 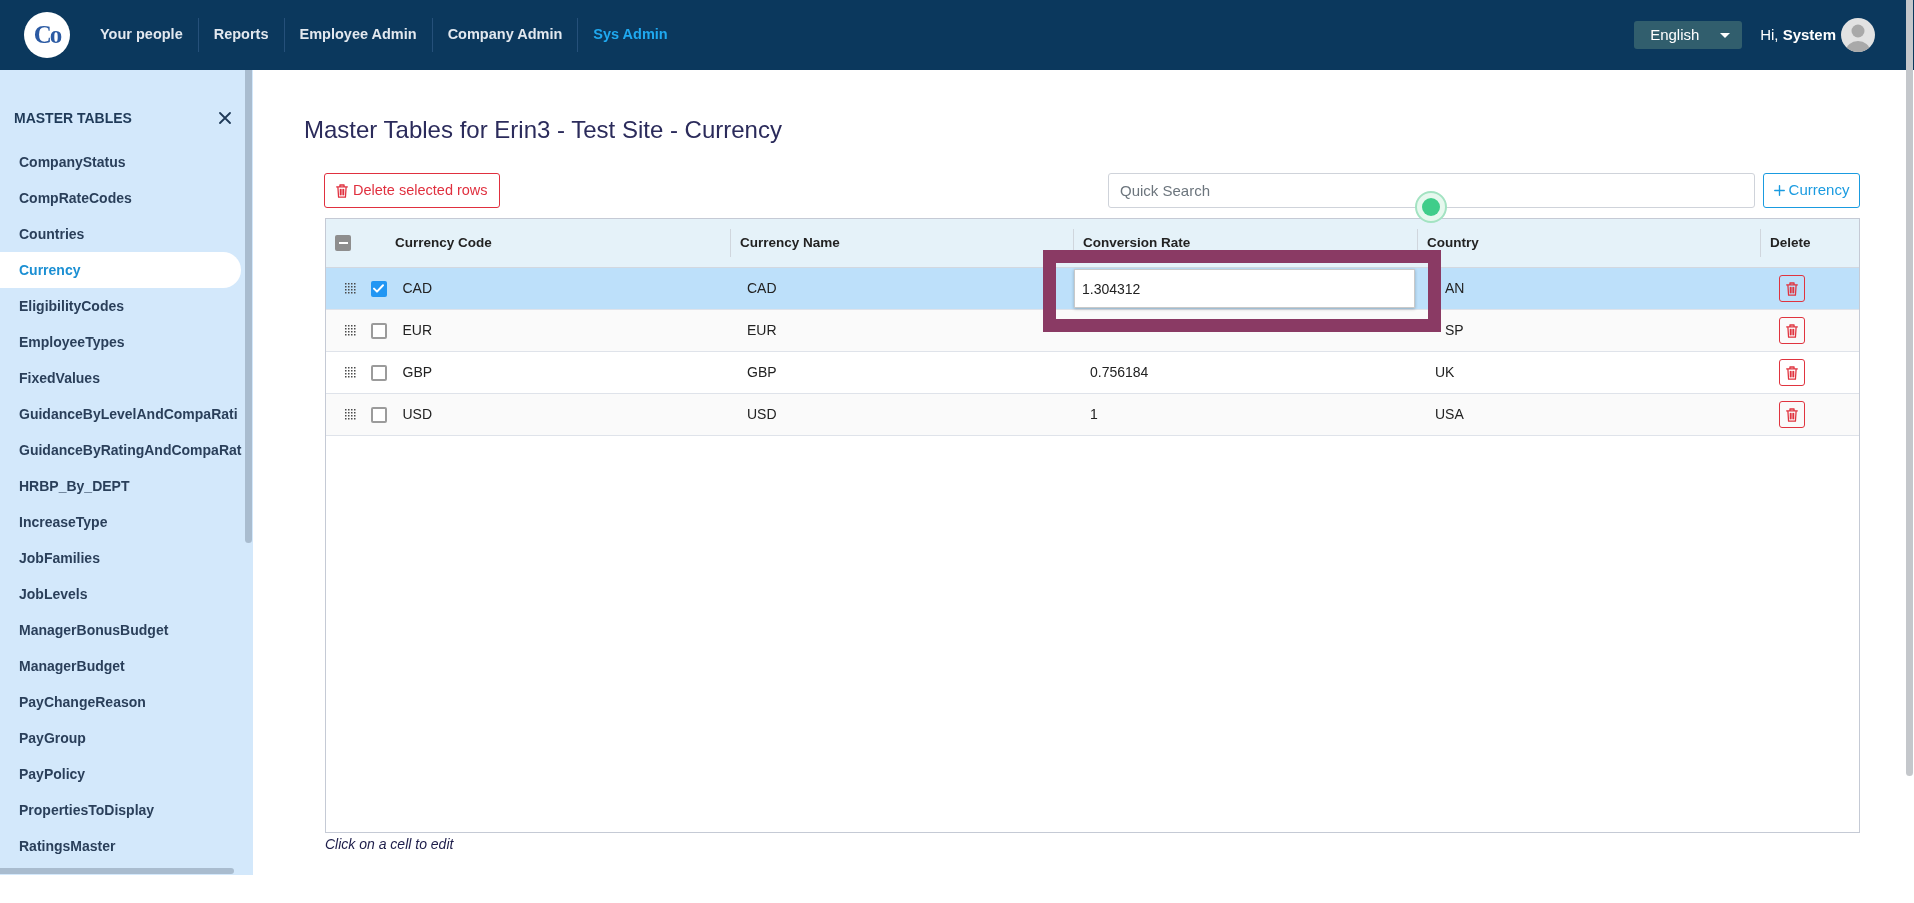 What do you see at coordinates (357, 35) in the screenshot?
I see `nav-link: Employee Admin` at bounding box center [357, 35].